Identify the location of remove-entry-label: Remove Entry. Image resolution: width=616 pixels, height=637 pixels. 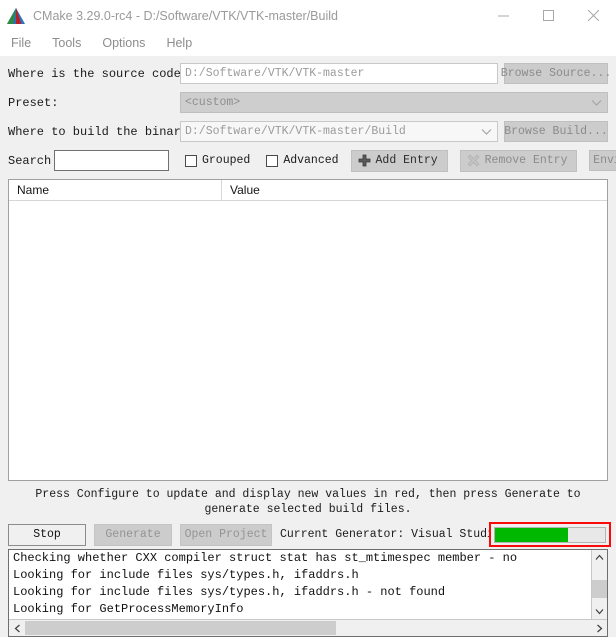
(526, 160).